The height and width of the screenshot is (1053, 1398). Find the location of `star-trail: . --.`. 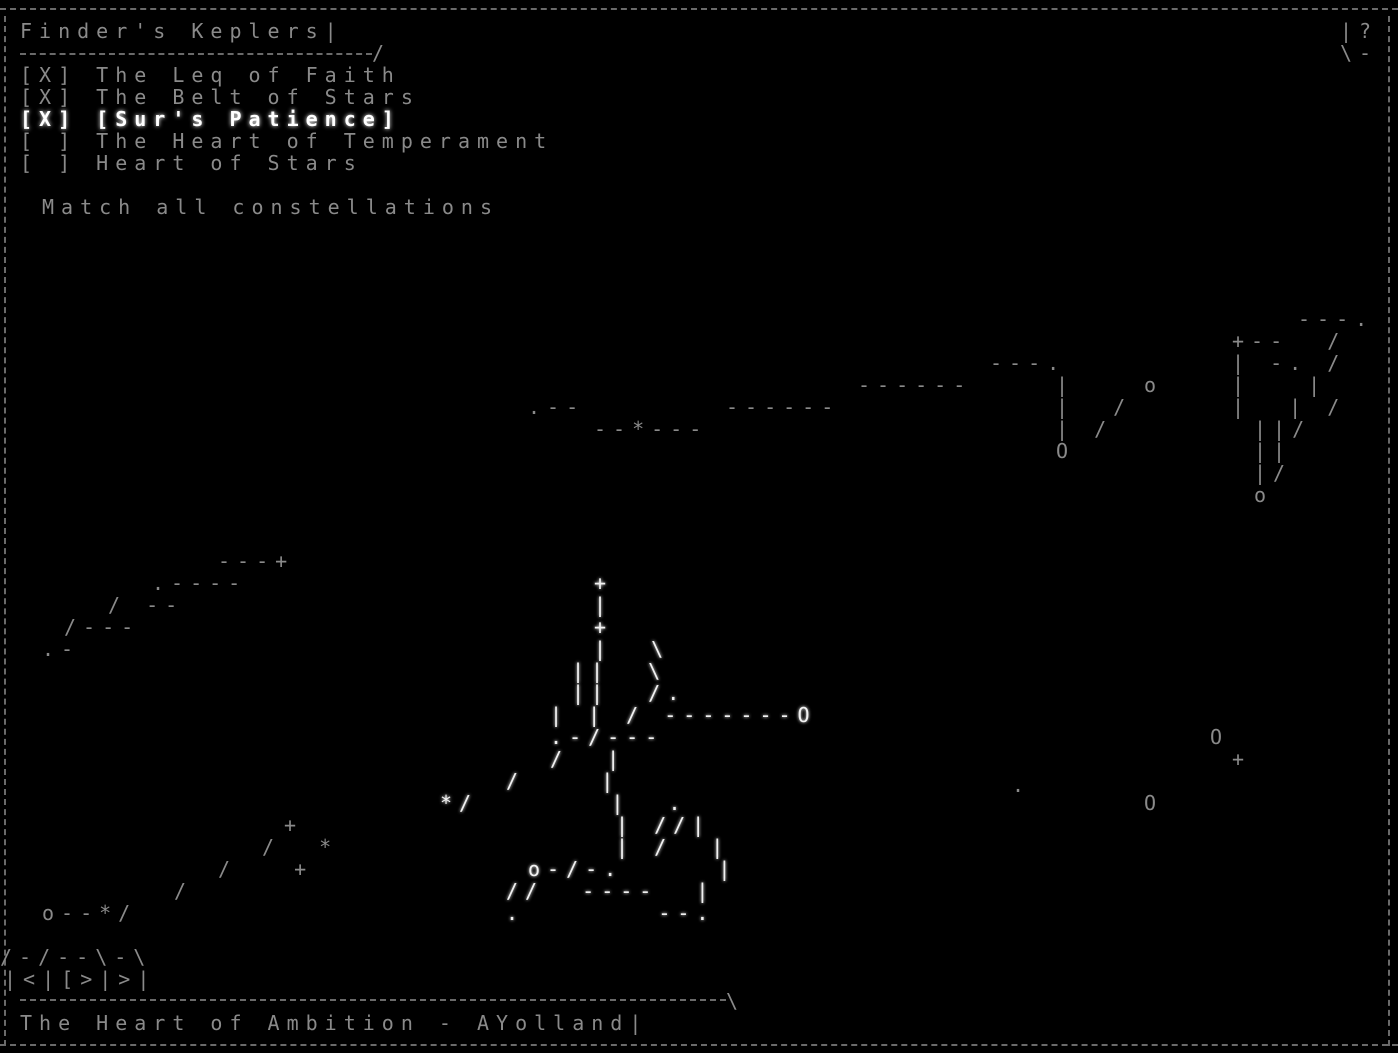

star-trail: . --. is located at coordinates (611, 913).